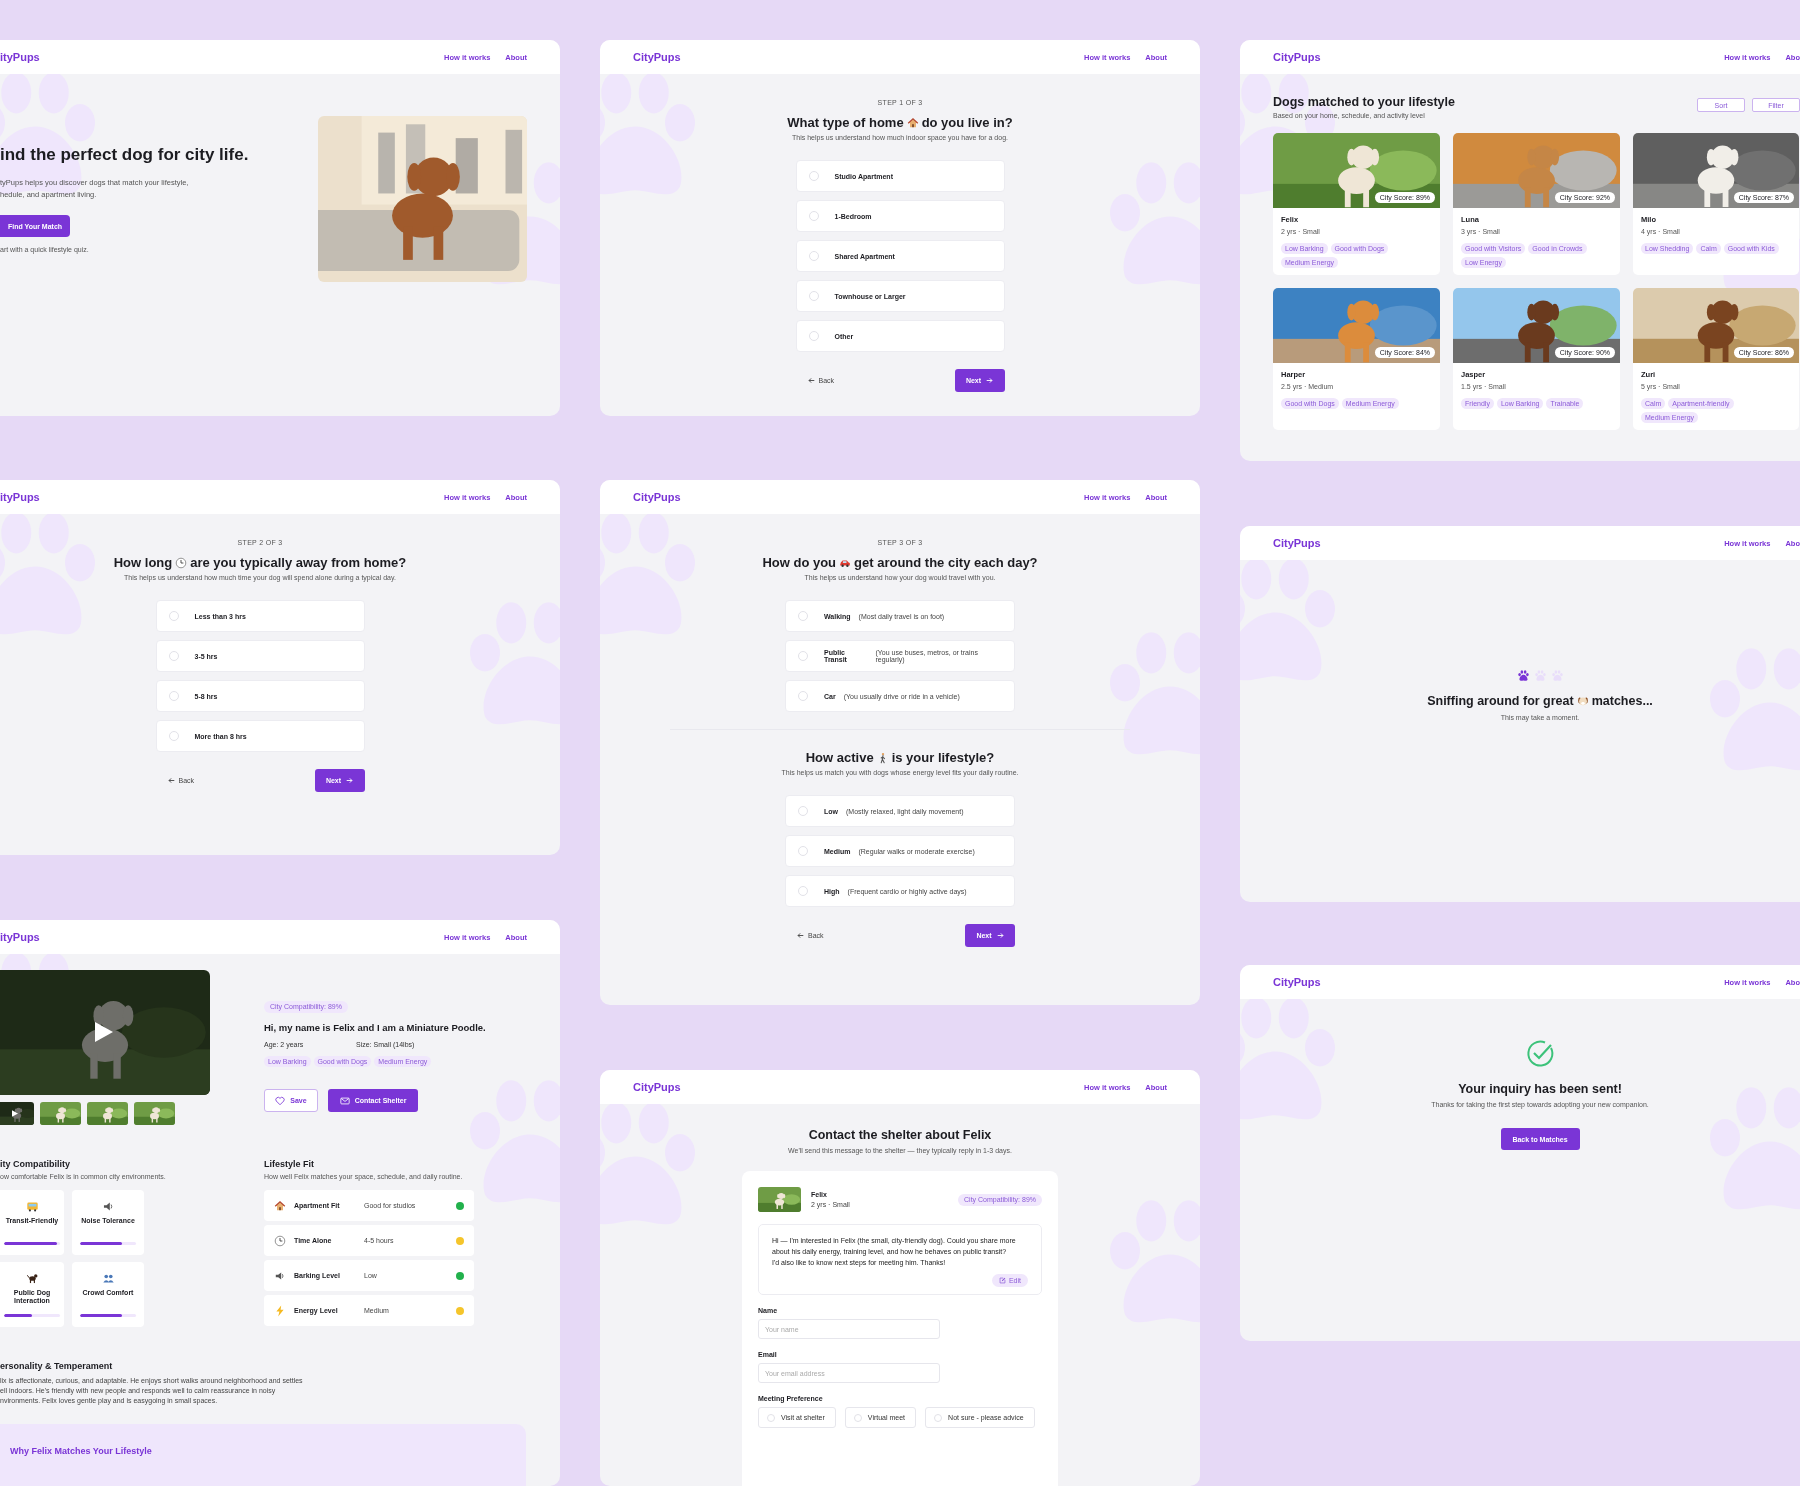 The height and width of the screenshot is (1486, 1800). I want to click on question-title: How do you, so click(799, 563).